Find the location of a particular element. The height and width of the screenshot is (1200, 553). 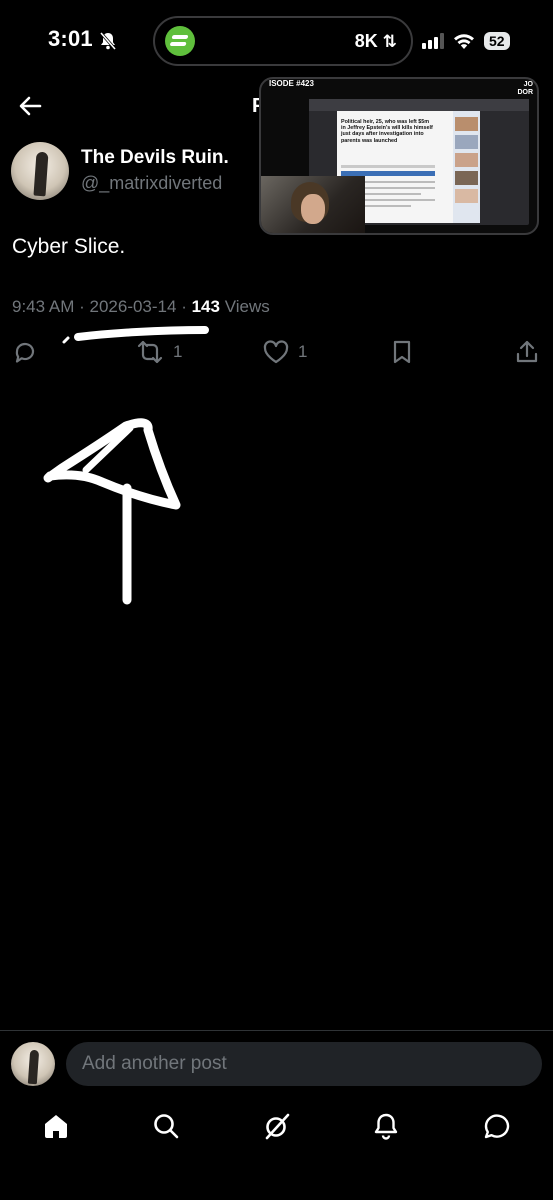

share-icon is located at coordinates (527, 351).